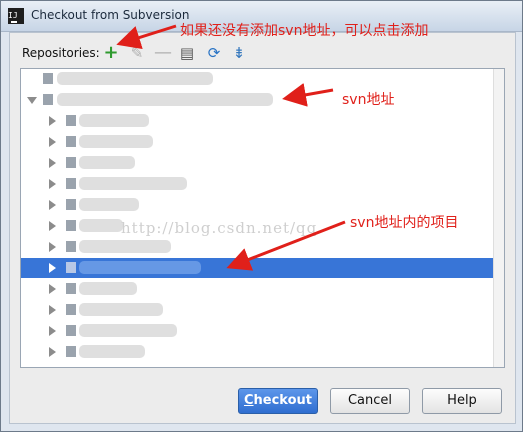 This screenshot has width=523, height=432. Describe the element at coordinates (219, 228) in the screenshot. I see `watermark-text: http://blog.csdn.net/qq` at that location.